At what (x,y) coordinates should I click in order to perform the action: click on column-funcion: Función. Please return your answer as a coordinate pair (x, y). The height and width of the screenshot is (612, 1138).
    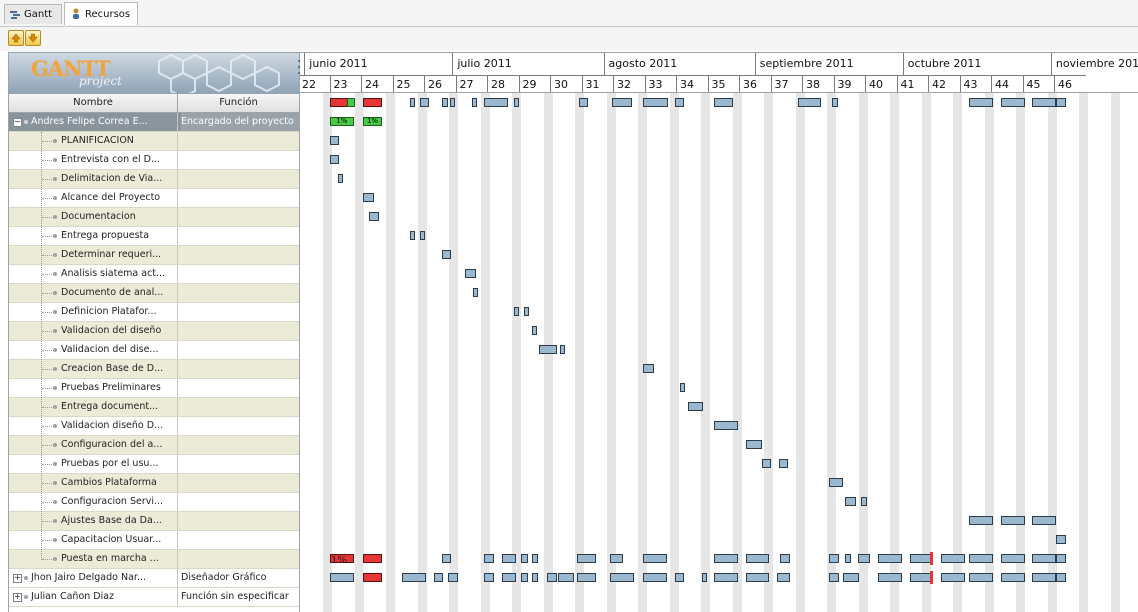
    Looking at the image, I should click on (238, 103).